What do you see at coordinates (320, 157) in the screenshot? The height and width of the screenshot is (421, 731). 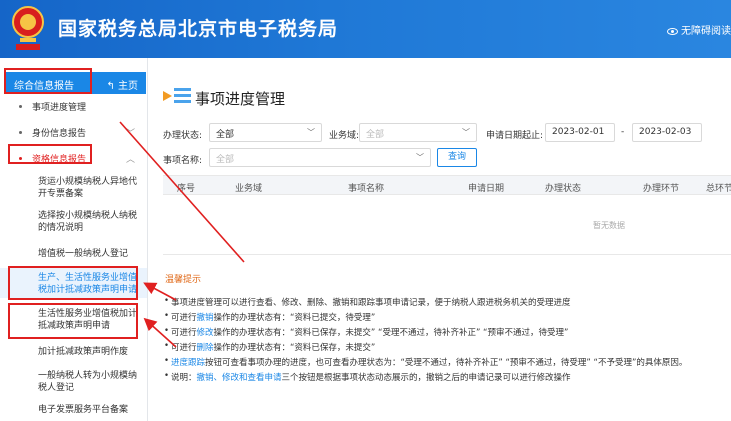 I see `item-name-select: 全部 ﹀` at bounding box center [320, 157].